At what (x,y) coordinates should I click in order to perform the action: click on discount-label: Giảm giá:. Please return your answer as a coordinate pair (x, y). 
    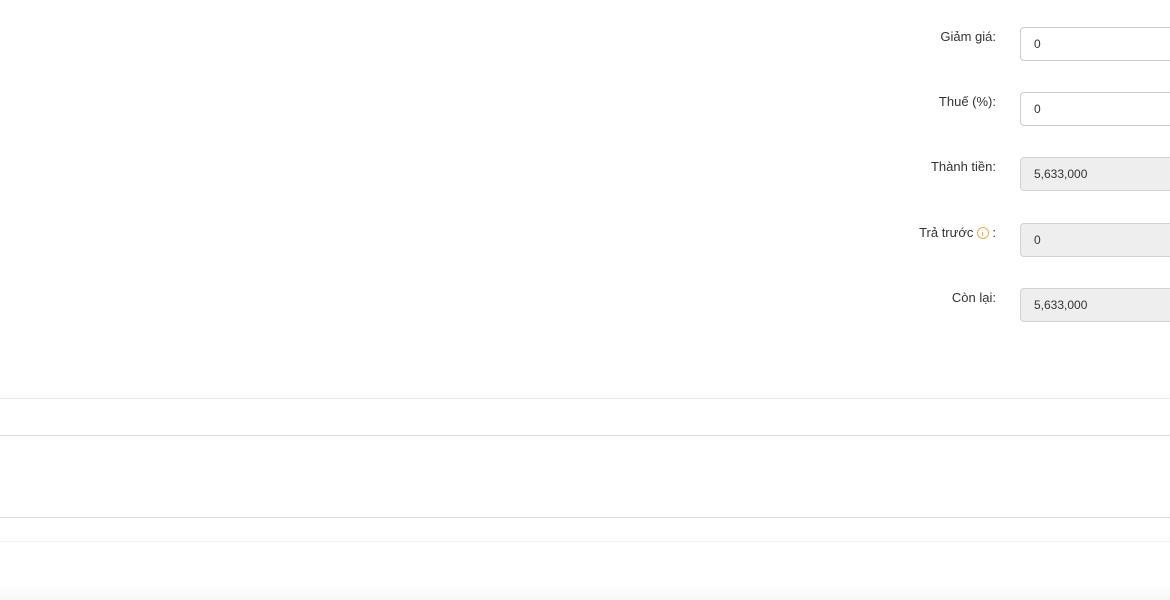
    Looking at the image, I should click on (968, 36).